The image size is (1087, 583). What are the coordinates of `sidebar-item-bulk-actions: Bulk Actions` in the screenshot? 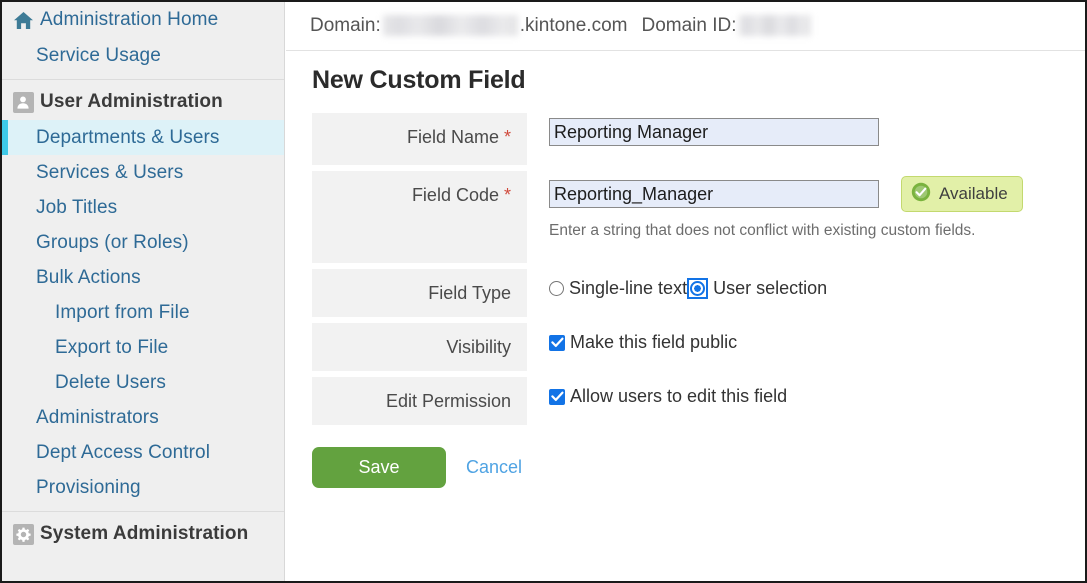 It's located at (143, 277).